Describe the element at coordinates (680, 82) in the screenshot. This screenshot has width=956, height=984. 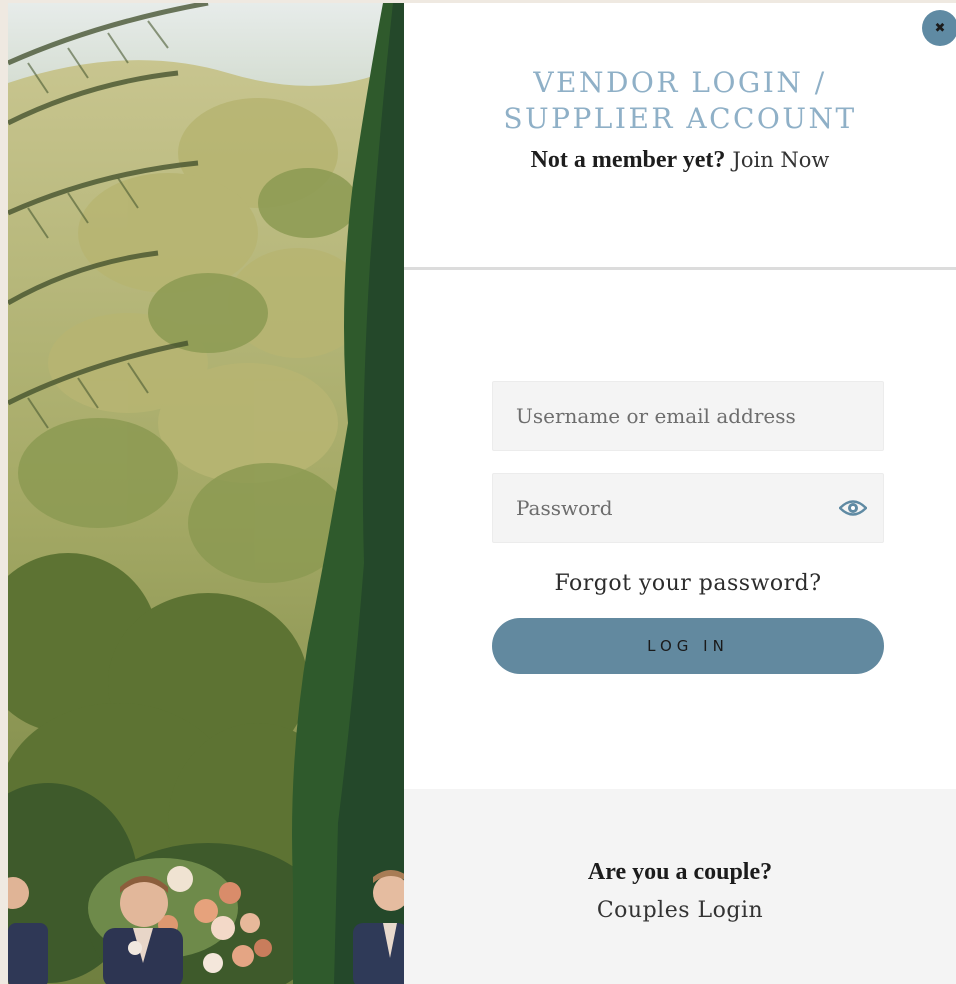
I see `title-line-1: VENDOR LOGIN /` at that location.